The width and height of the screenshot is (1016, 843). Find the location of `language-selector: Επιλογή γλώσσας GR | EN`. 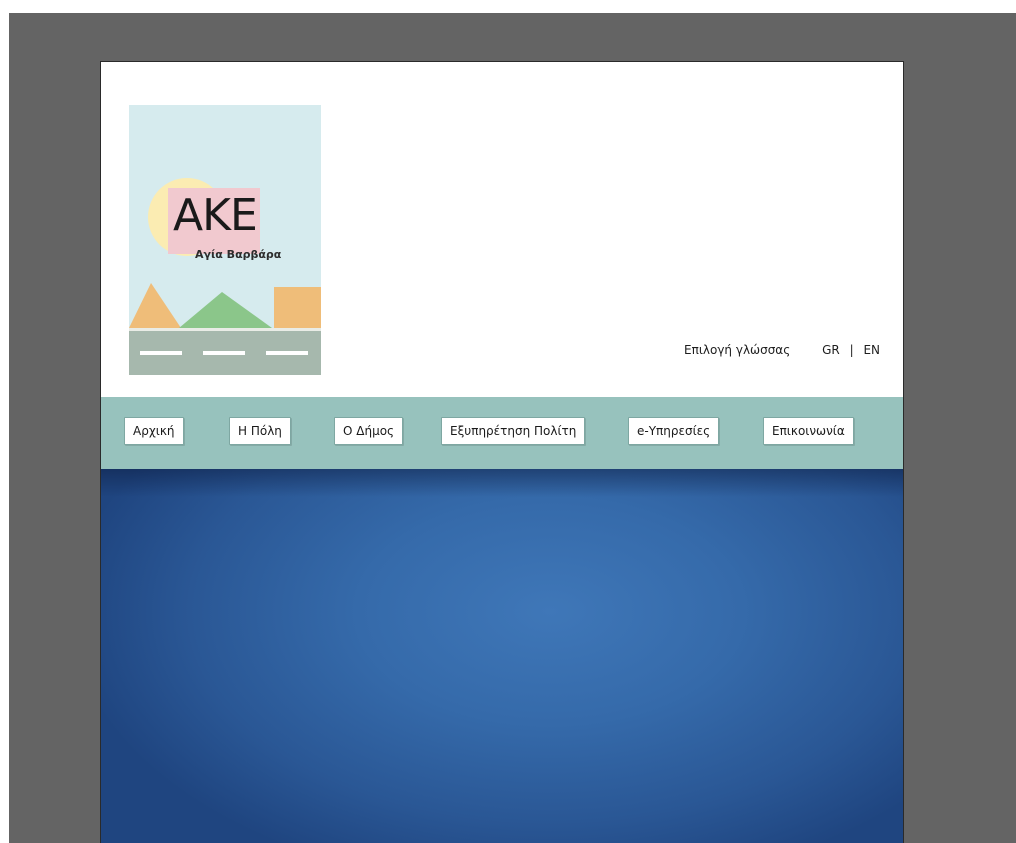

language-selector: Επιλογή γλώσσας GR | EN is located at coordinates (782, 350).